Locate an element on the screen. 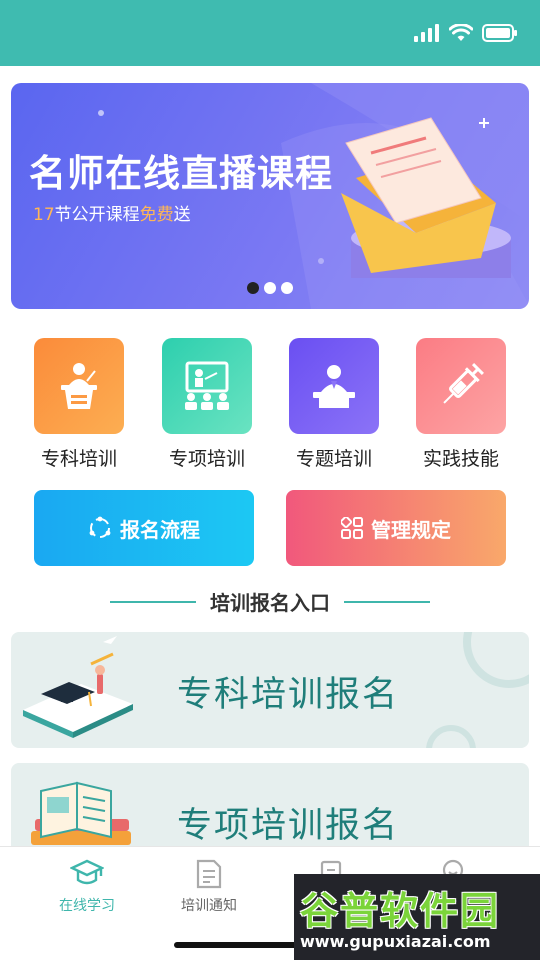 This screenshot has height=960, width=540. section-header: 培训报名入口 is located at coordinates (270, 601).